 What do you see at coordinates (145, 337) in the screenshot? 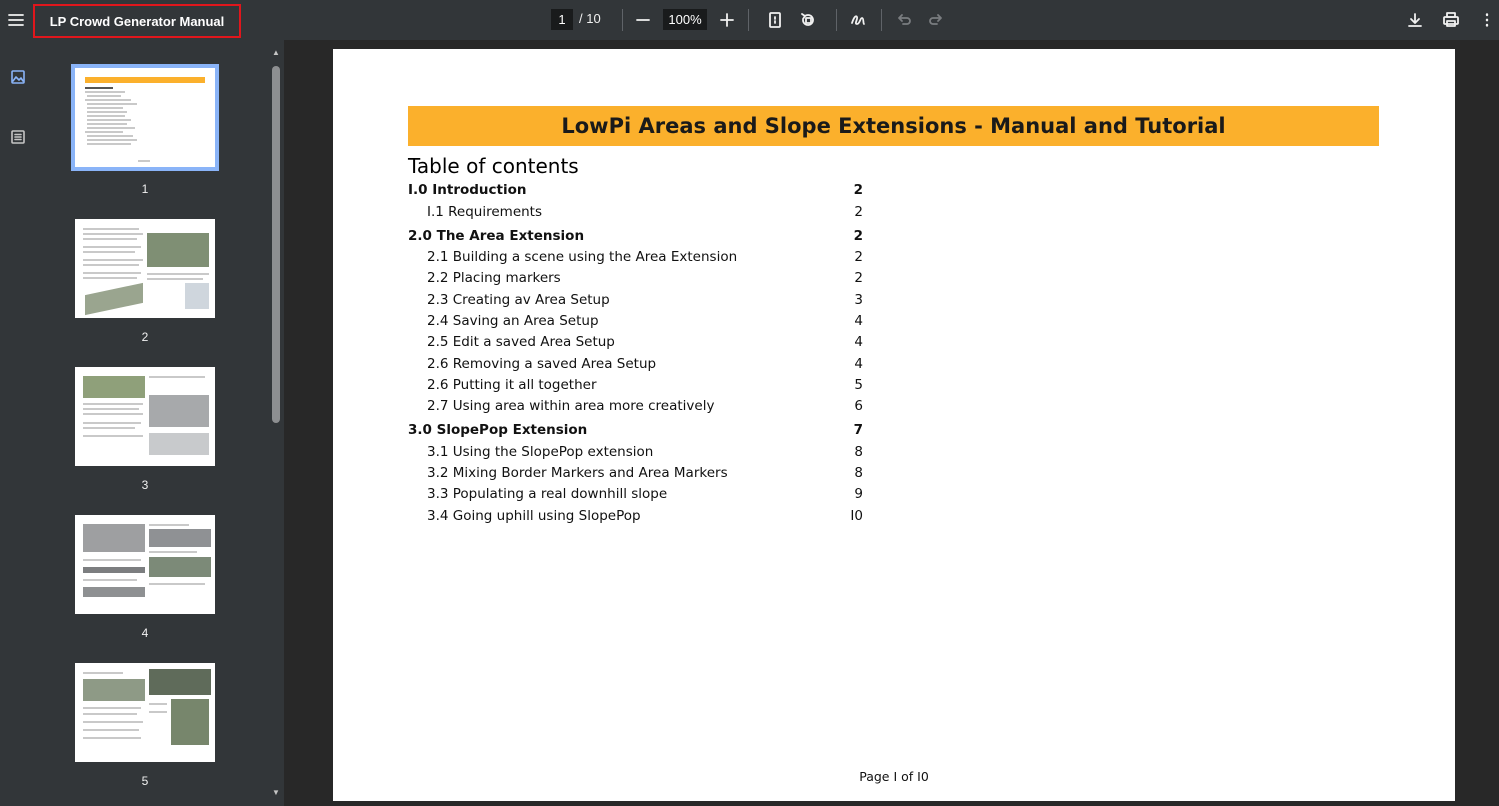
I see `thumbnail-label: 2` at bounding box center [145, 337].